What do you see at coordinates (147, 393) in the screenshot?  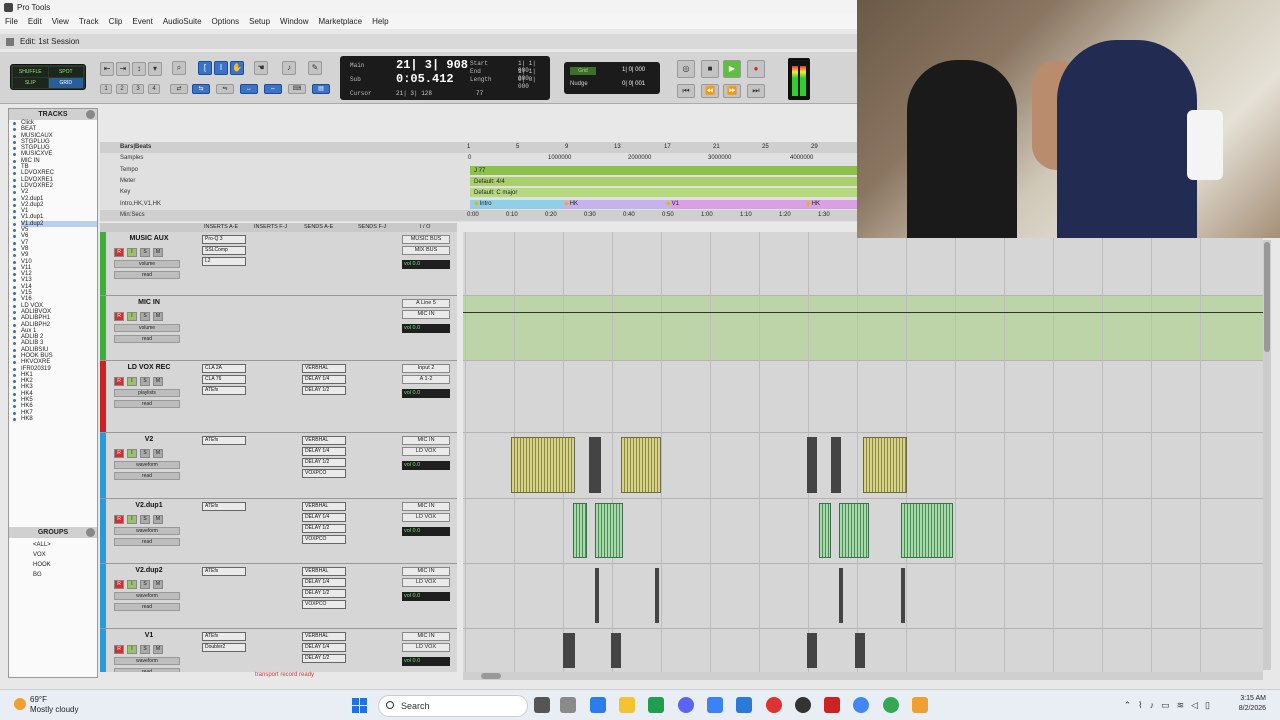 I see `track-view-selector: playlists` at bounding box center [147, 393].